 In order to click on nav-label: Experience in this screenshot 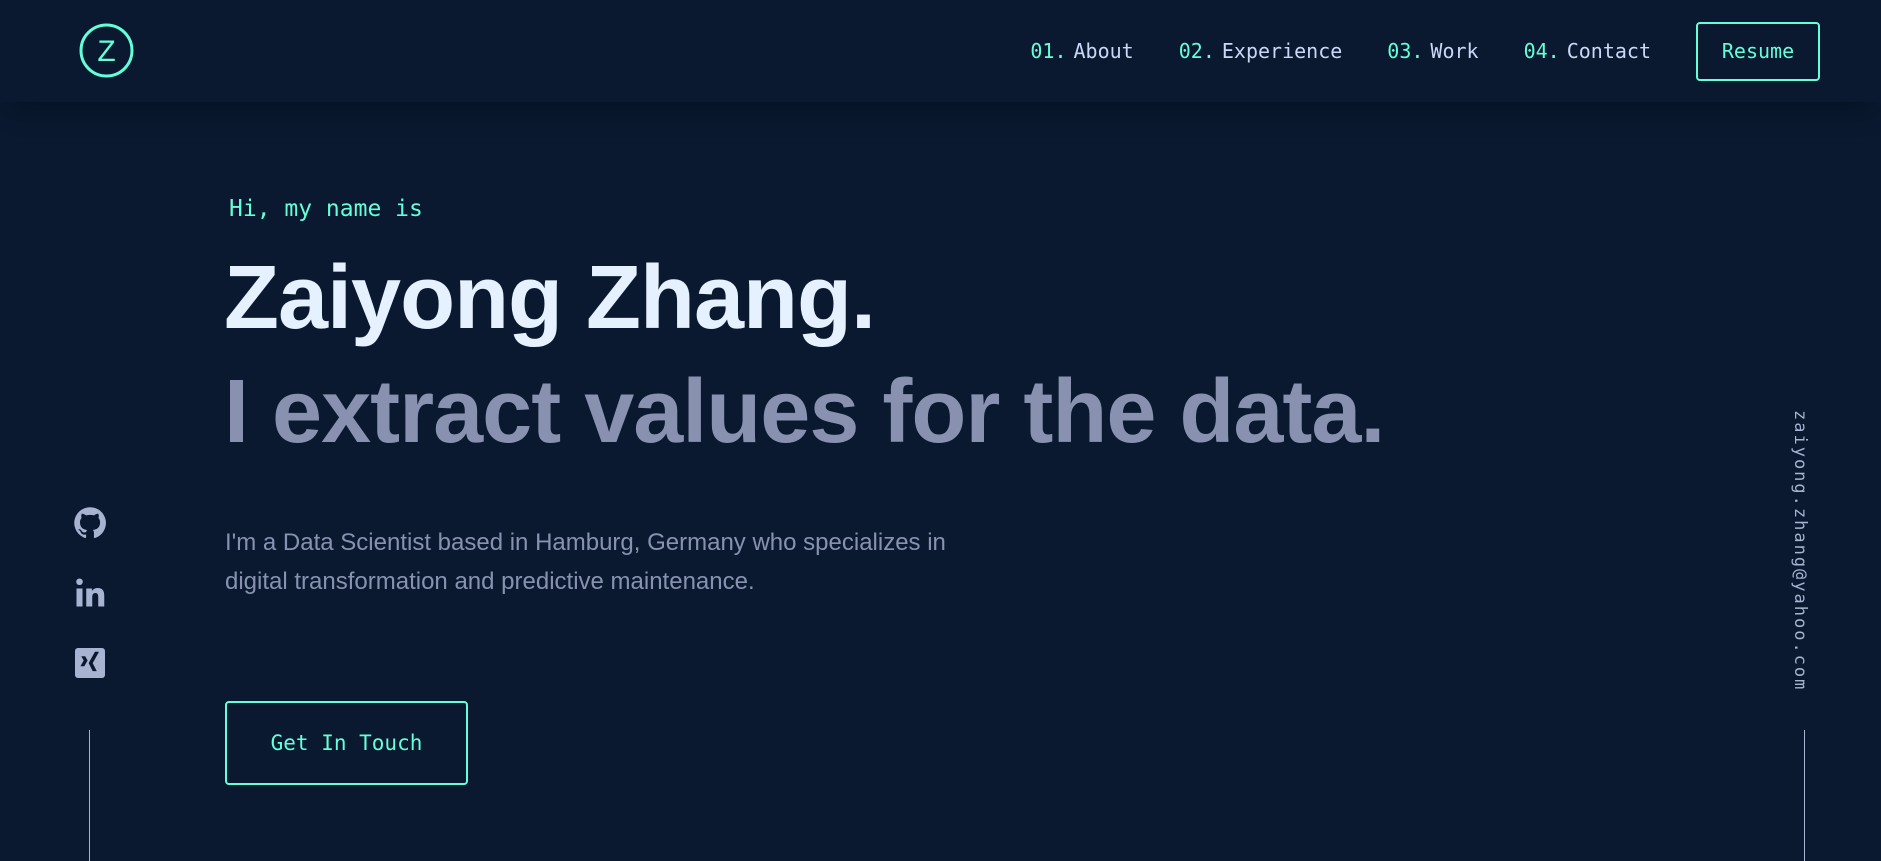, I will do `click(1282, 51)`.